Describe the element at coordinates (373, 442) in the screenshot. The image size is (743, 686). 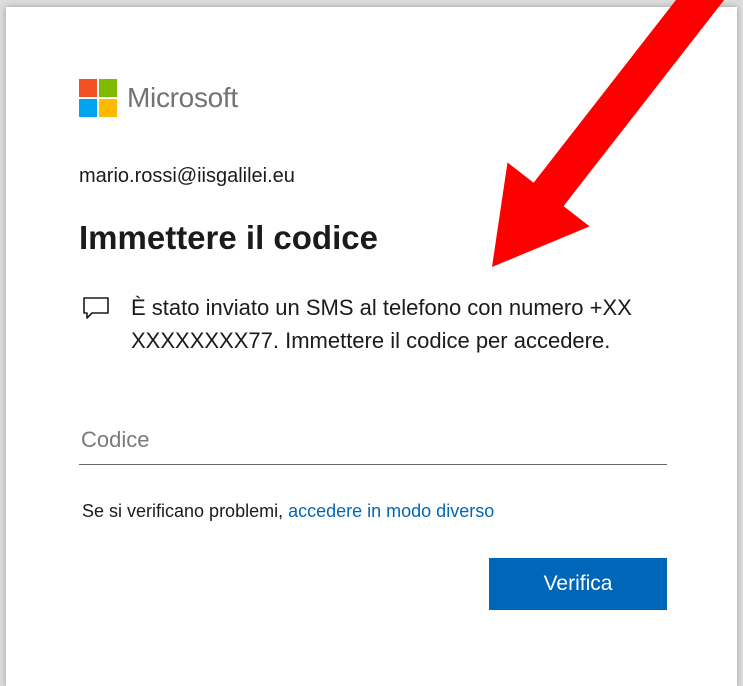
I see `code-input` at that location.